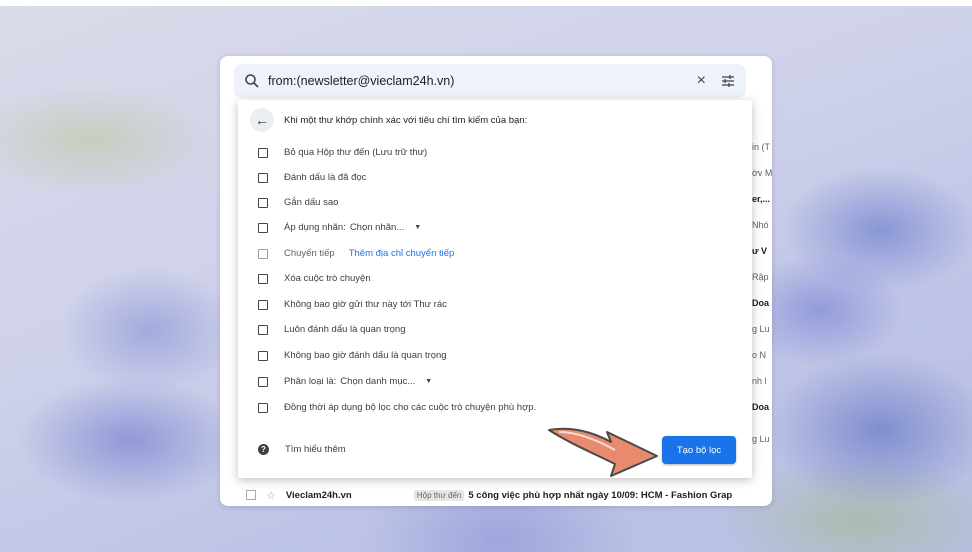  What do you see at coordinates (302, 449) in the screenshot?
I see `learn-more: ? Tìm hiểu thêm` at bounding box center [302, 449].